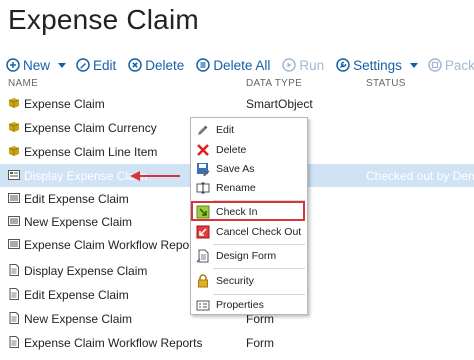 Image resolution: width=474 pixels, height=360 pixels. I want to click on item-status: Checked out by Denallo, so click(420, 176).